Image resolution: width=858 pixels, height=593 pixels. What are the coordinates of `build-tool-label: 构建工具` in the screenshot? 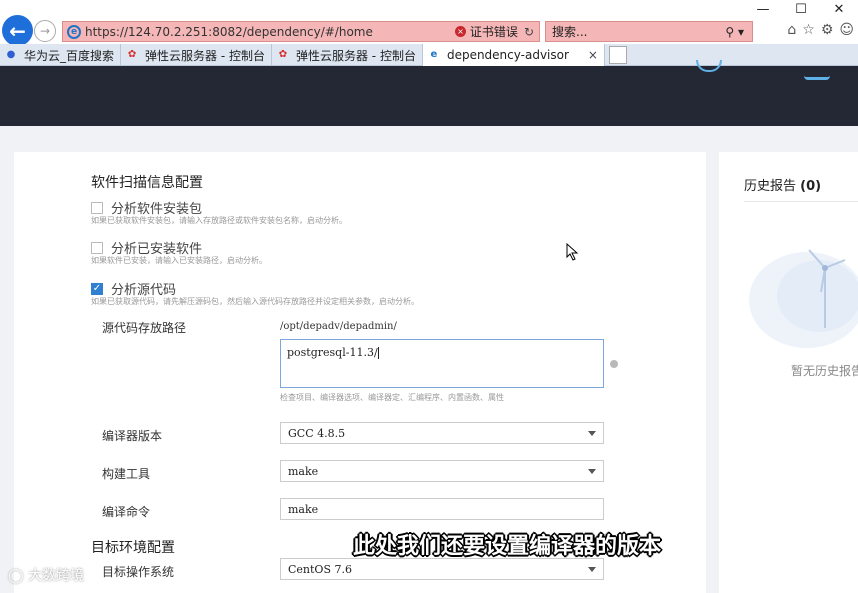 It's located at (126, 474).